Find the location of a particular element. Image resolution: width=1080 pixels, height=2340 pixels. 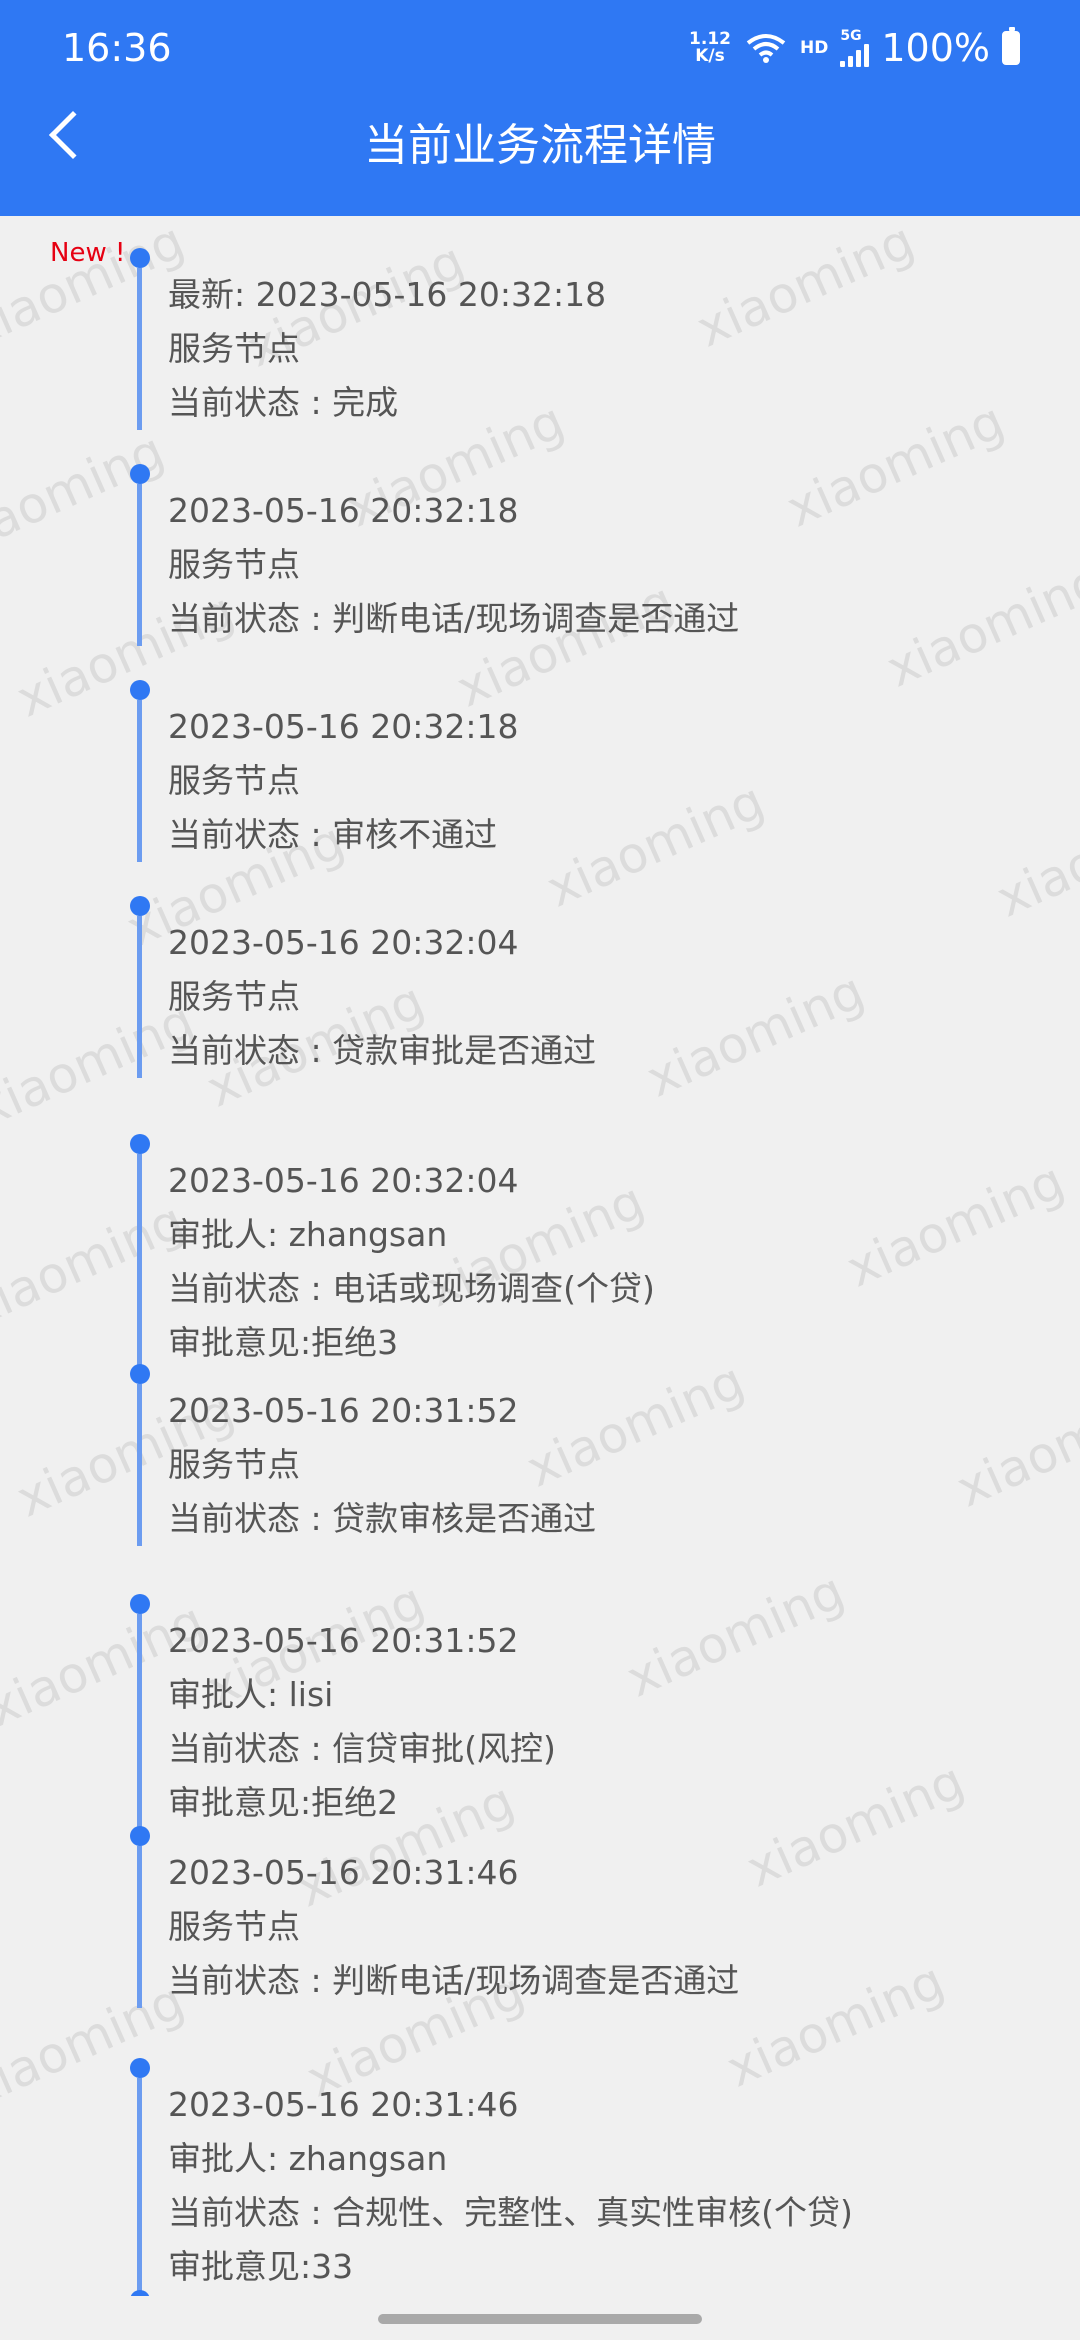

network-speed-unit: K/s is located at coordinates (710, 56).